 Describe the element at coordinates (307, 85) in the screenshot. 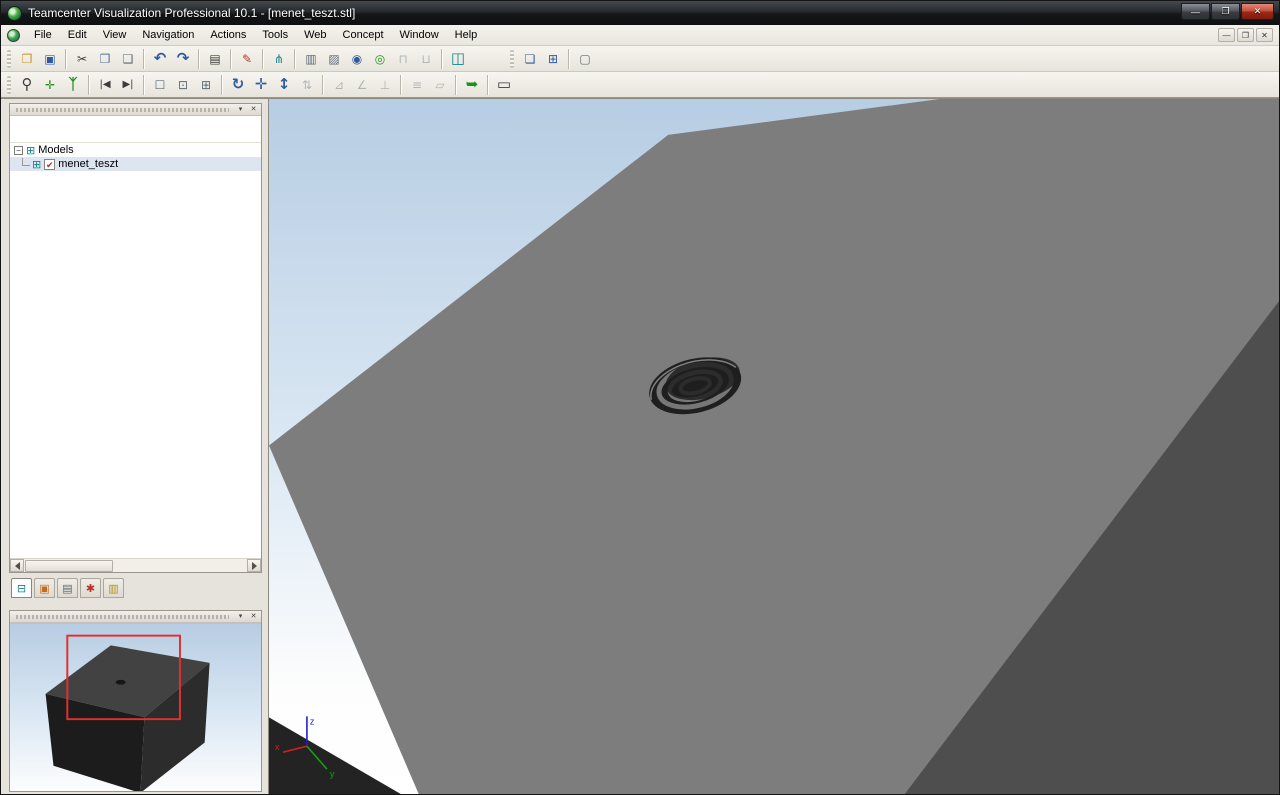

I see `fly-button: ⇅` at that location.